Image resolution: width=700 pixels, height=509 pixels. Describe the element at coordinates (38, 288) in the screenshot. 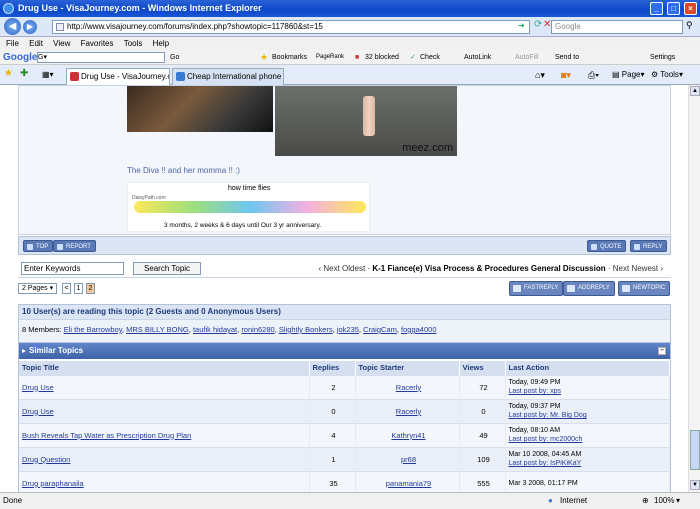

I see `pages-dropdown: 2 Pages ▾` at that location.